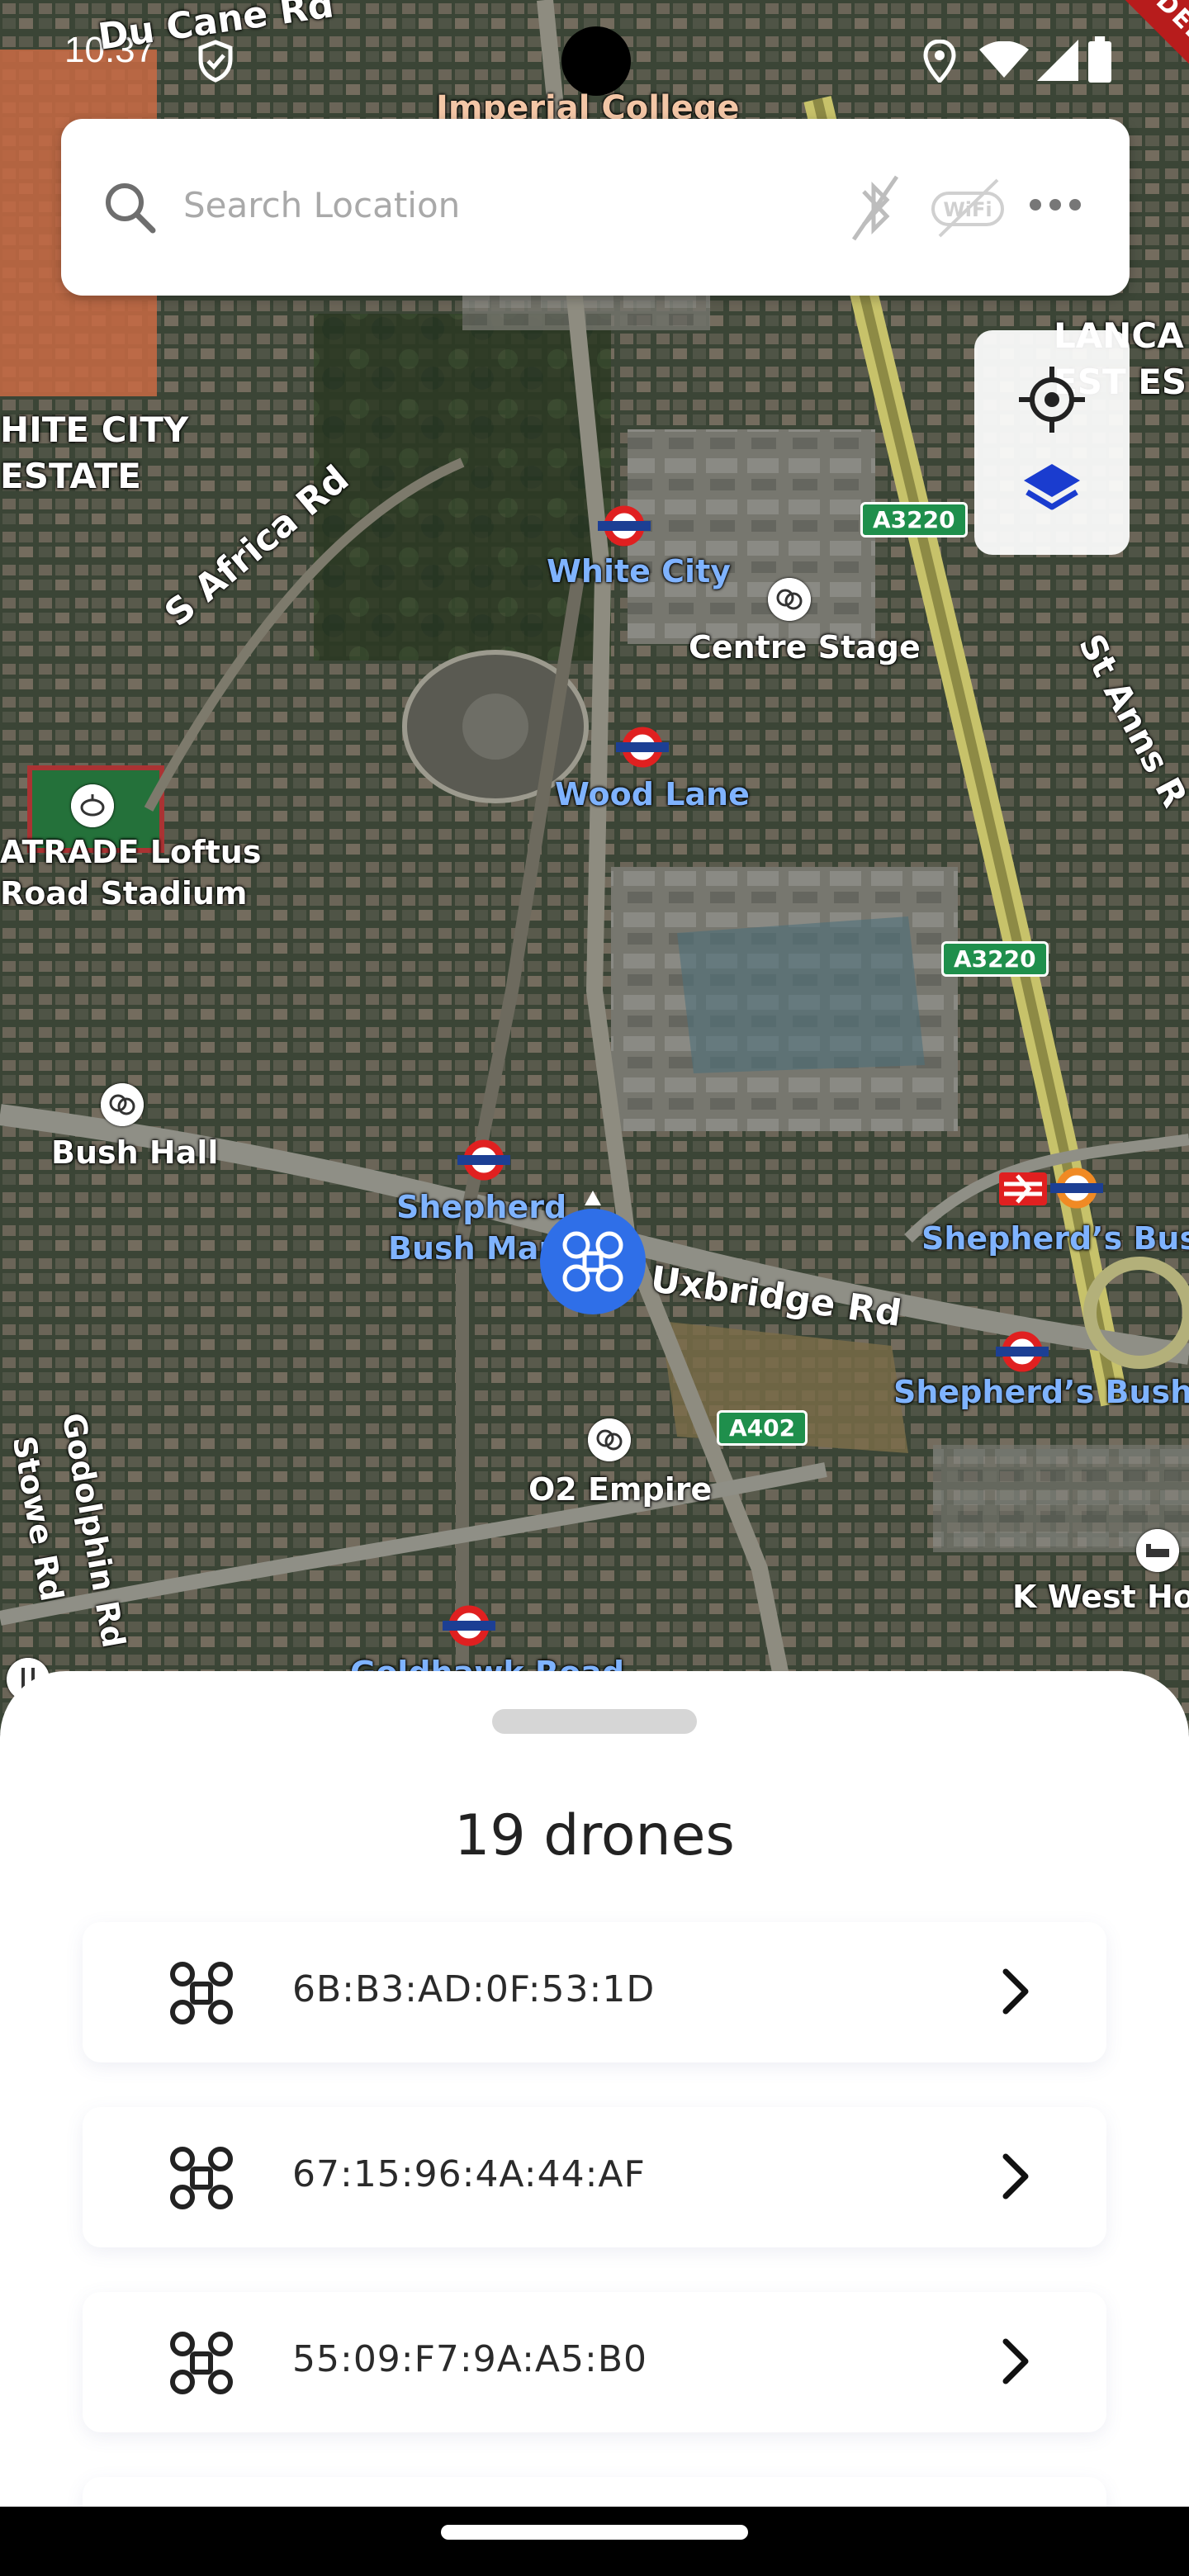  What do you see at coordinates (131, 208) in the screenshot?
I see `search-icon` at bounding box center [131, 208].